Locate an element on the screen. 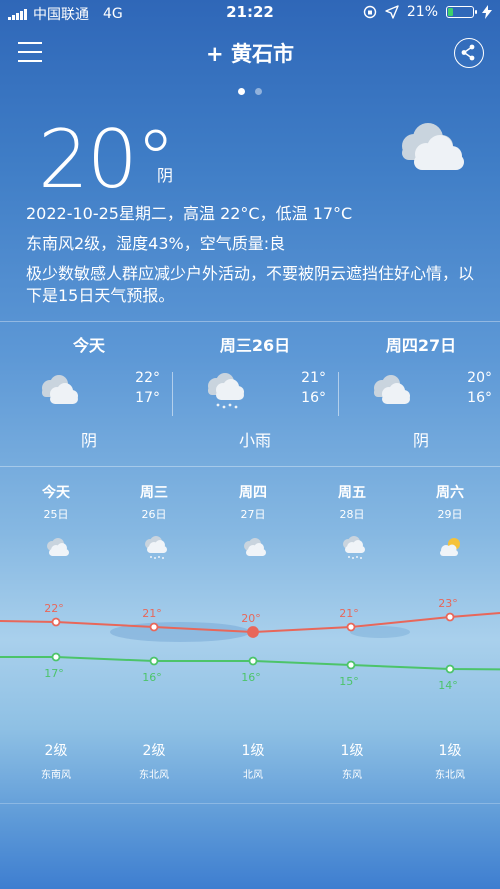 The width and height of the screenshot is (500, 889). page-indicator is located at coordinates (250, 89).